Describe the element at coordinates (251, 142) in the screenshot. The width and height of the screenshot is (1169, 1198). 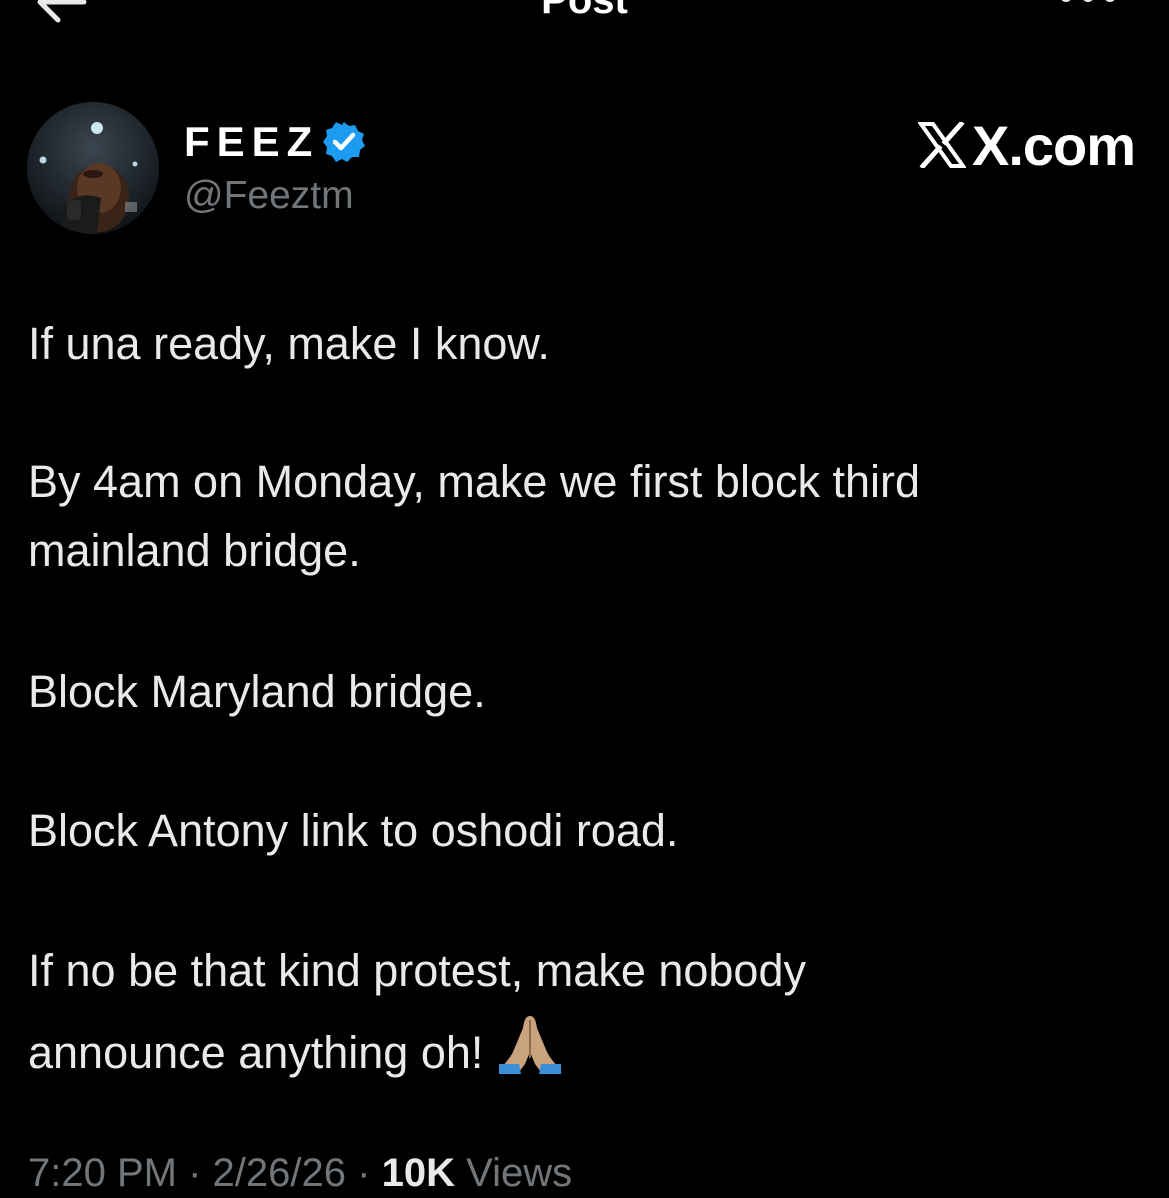
I see `author-display-name: FEEZ` at that location.